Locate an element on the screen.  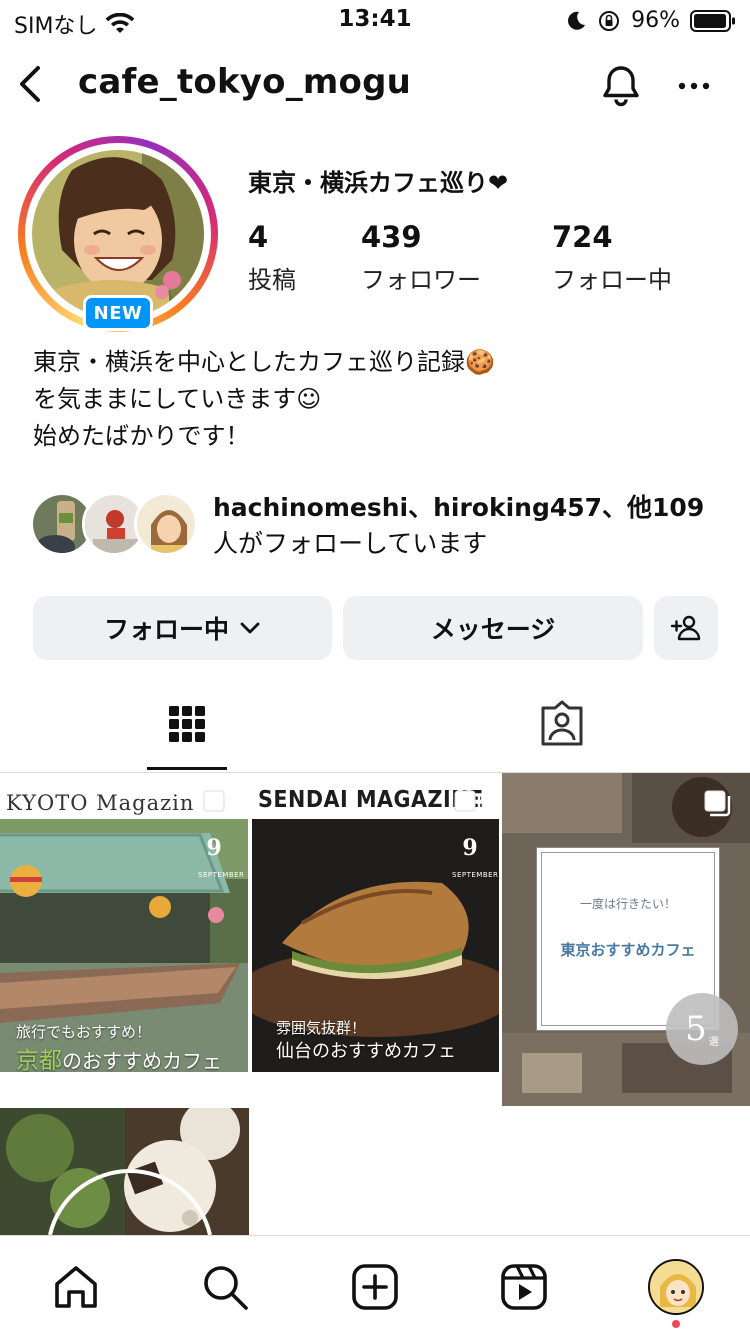
stat-posts-label: 投稿 is located at coordinates (272, 280).